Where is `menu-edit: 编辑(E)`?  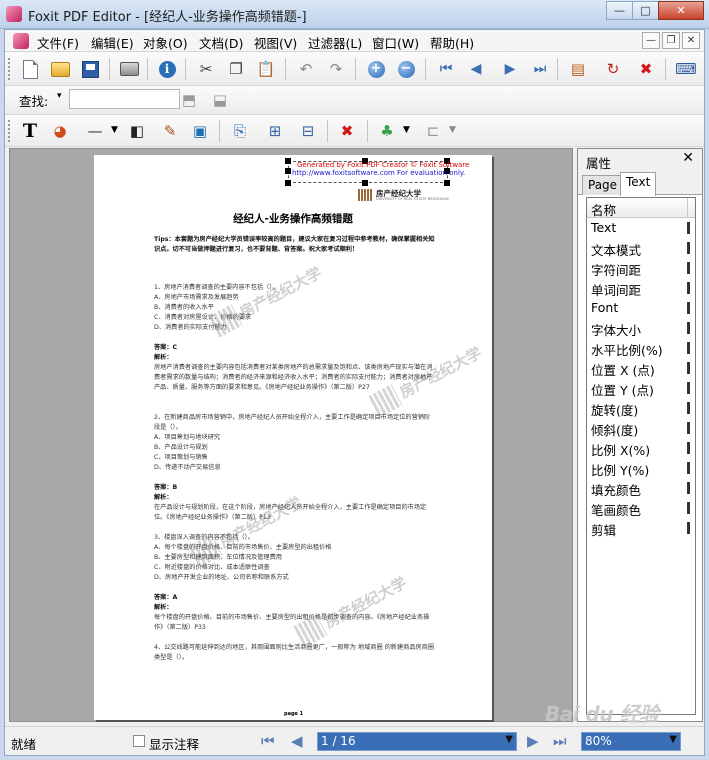 menu-edit: 编辑(E) is located at coordinates (112, 42).